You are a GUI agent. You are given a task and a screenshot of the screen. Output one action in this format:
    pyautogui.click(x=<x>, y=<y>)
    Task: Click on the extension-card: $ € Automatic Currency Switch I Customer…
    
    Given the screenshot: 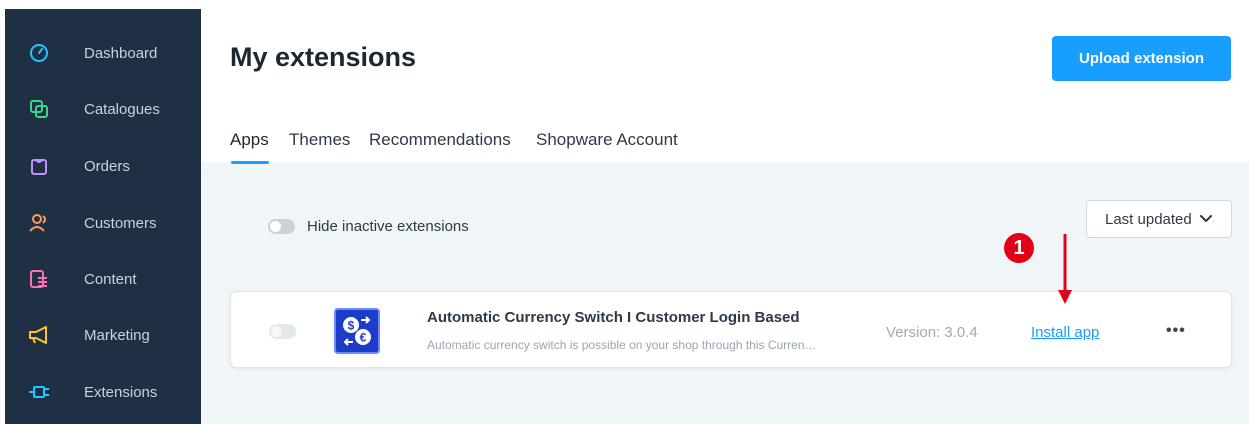 What is the action you would take?
    pyautogui.click(x=731, y=329)
    